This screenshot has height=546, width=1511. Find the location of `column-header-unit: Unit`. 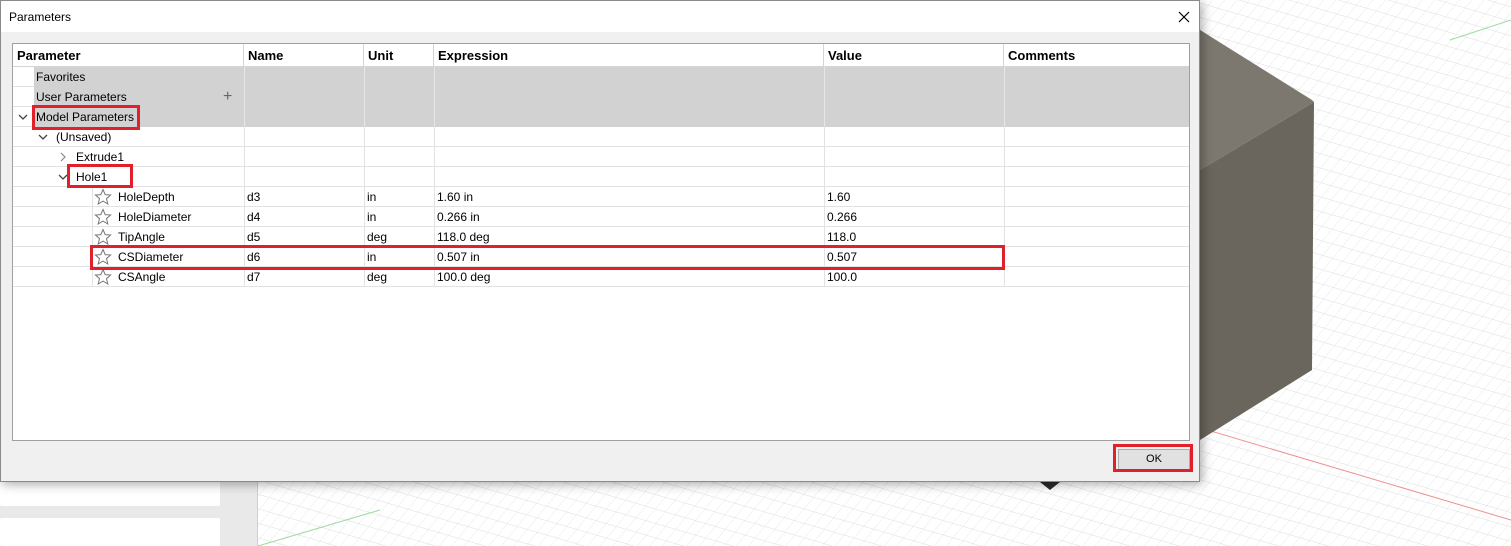

column-header-unit: Unit is located at coordinates (399, 55).